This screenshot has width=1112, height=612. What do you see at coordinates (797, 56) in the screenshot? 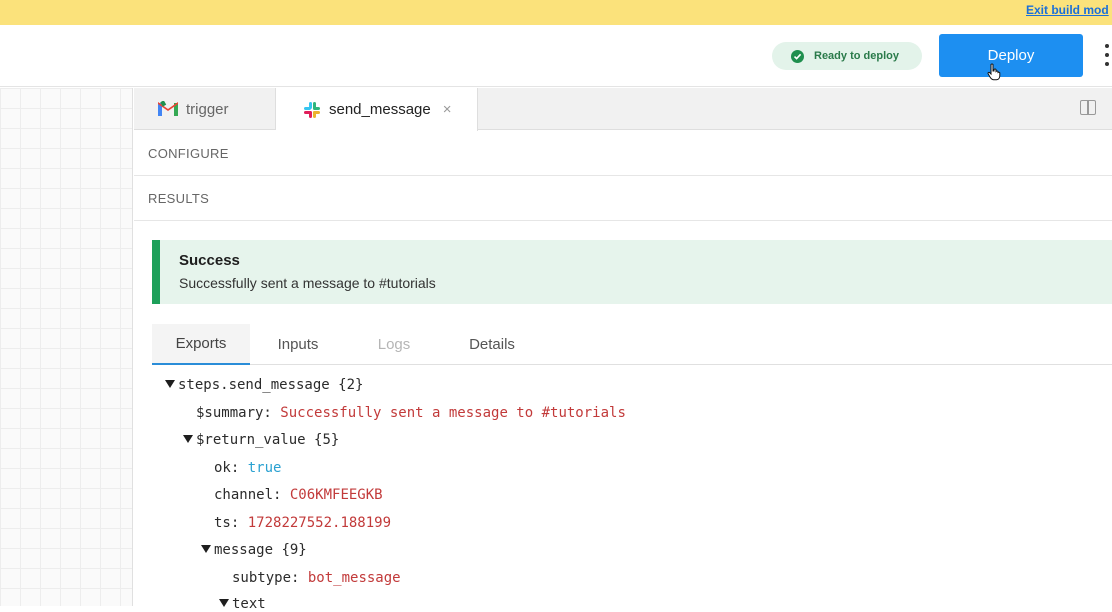
I see `check-circle-icon` at bounding box center [797, 56].